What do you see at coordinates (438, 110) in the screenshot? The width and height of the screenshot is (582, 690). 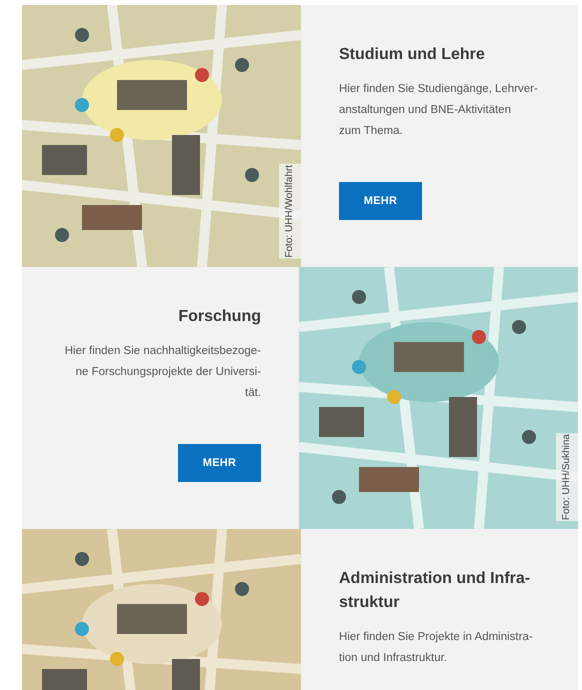 I see `section-description: Hier finden Sie Studiengänge, Lehrver- anstaltungen und BNE-Aktivitäten zum Thema.` at bounding box center [438, 110].